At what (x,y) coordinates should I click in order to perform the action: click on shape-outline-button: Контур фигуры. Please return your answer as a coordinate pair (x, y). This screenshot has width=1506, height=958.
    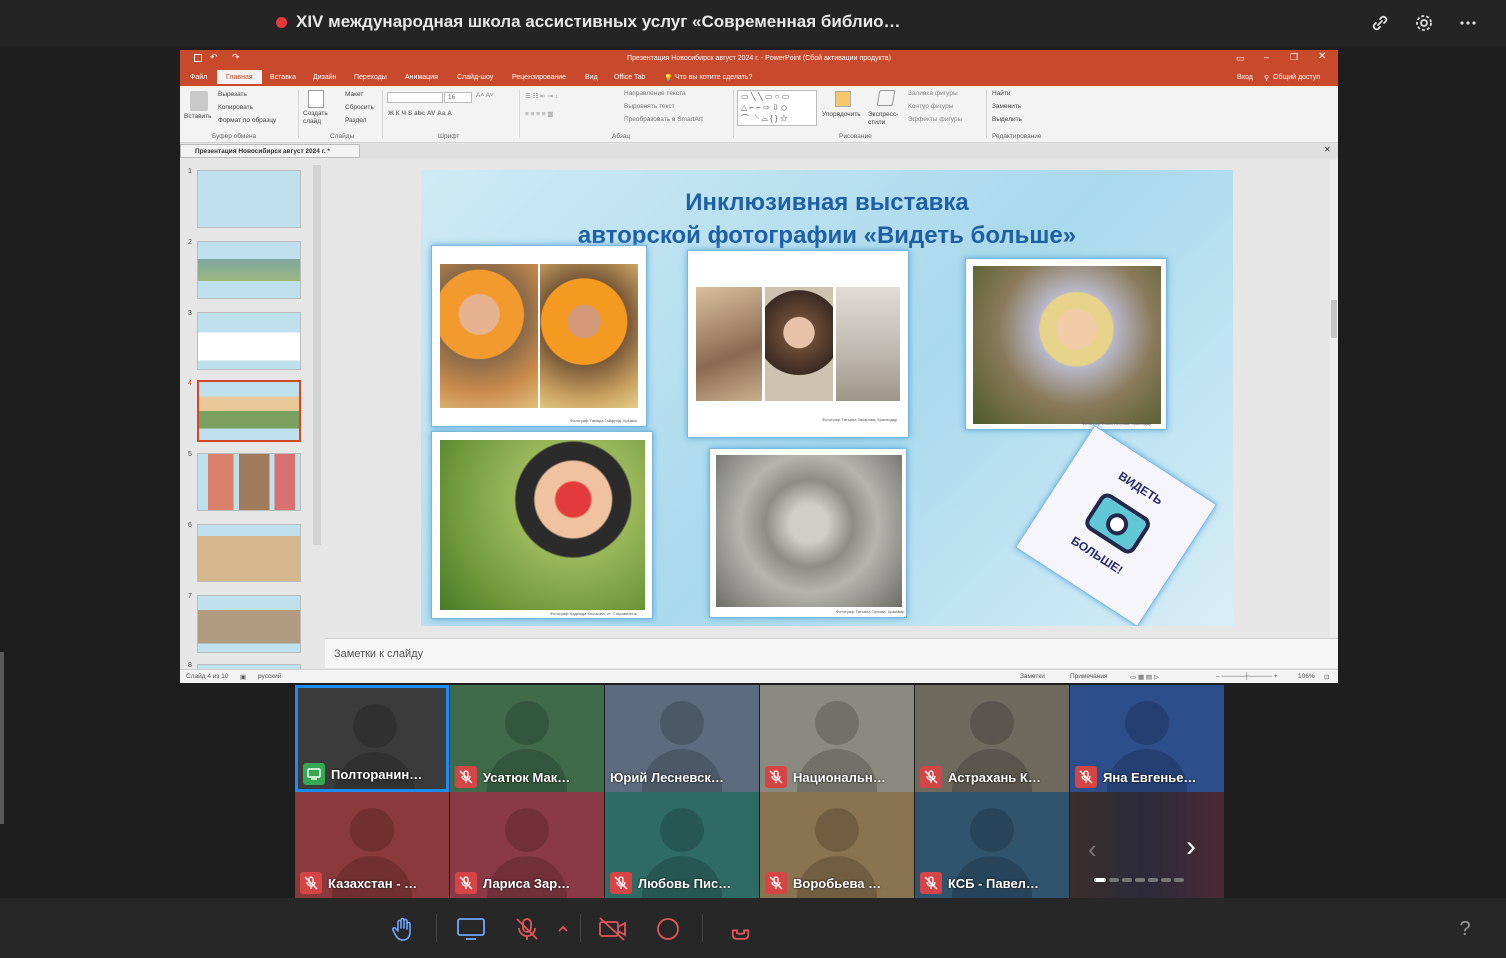
    Looking at the image, I should click on (930, 106).